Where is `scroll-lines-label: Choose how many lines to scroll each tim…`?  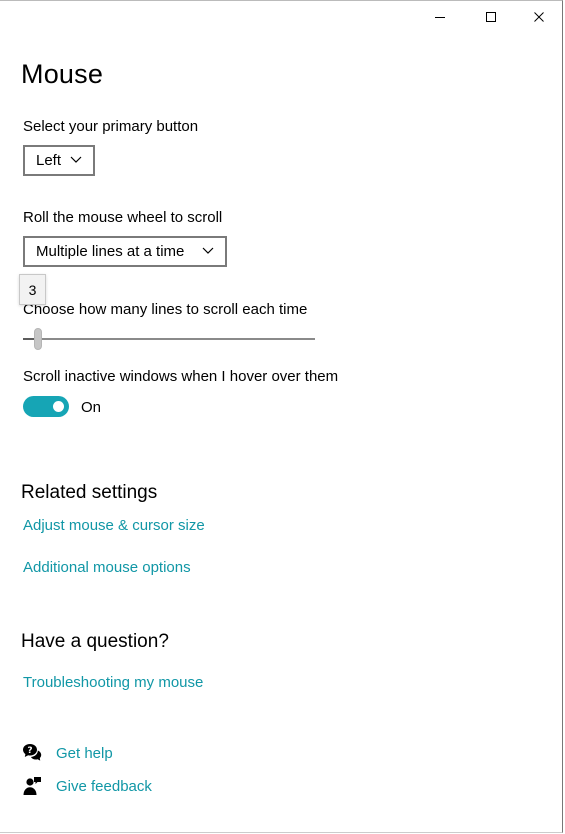
scroll-lines-label: Choose how many lines to scroll each tim… is located at coordinates (165, 309).